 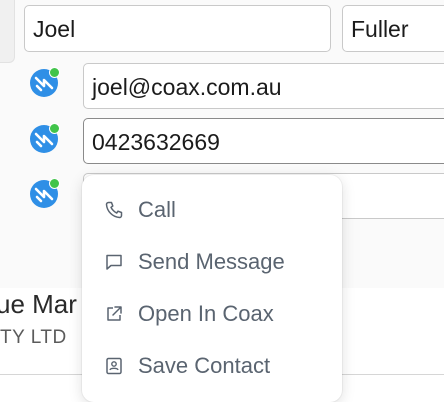 I want to click on menu-item-send-message: Send Message, so click(x=212, y=262).